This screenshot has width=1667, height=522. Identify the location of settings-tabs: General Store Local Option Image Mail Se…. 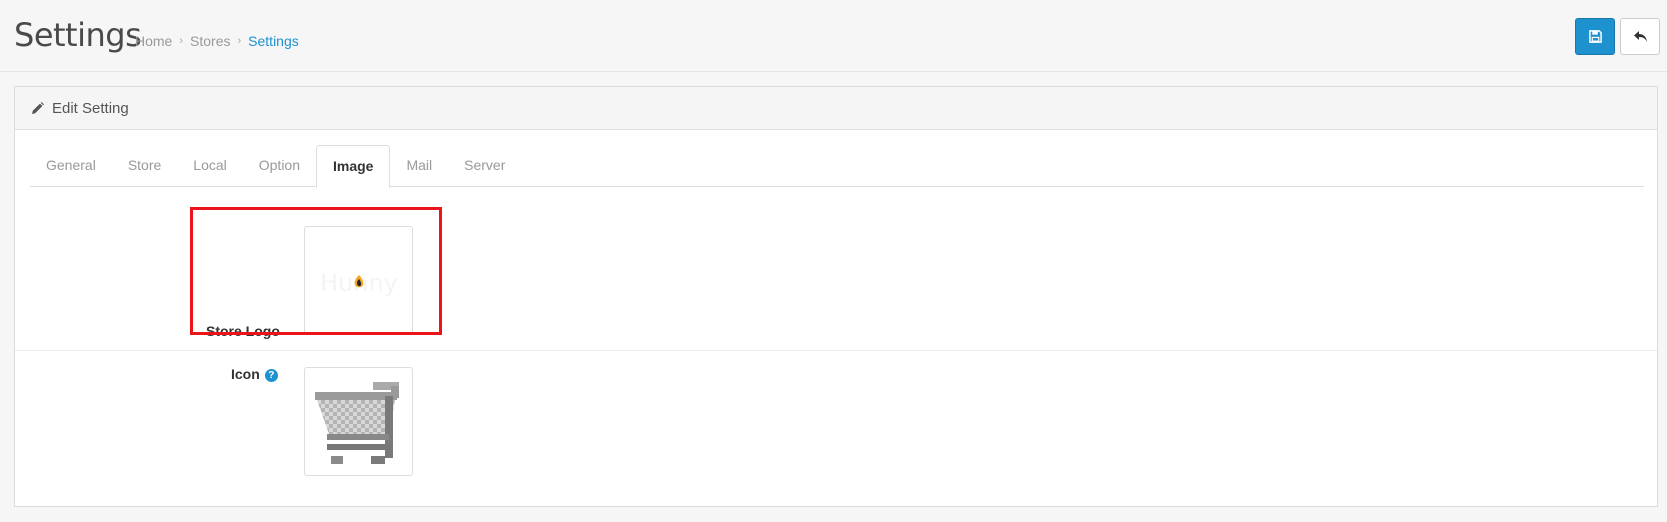
(837, 166).